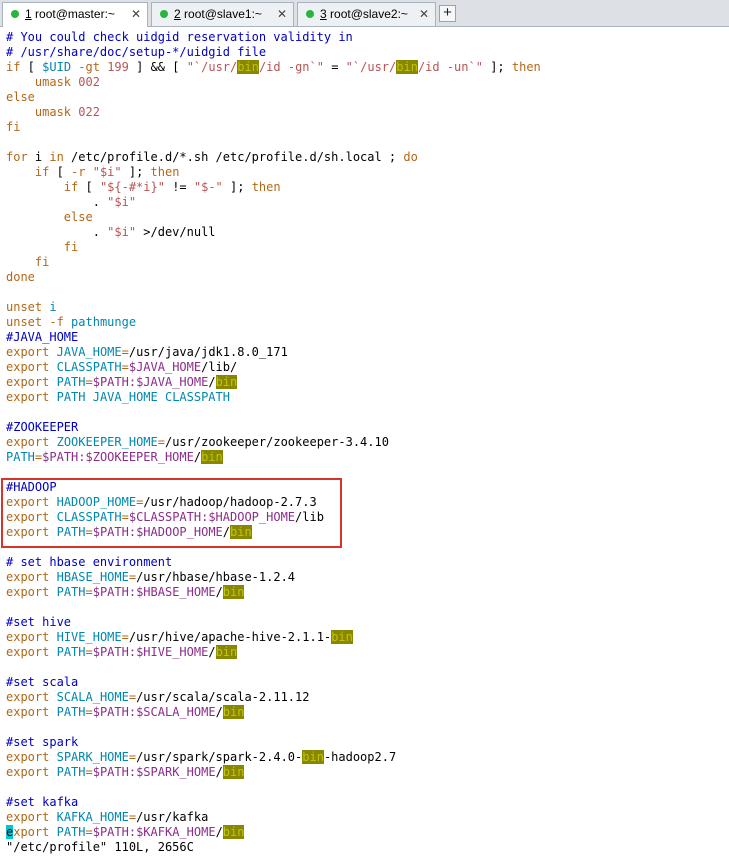 This screenshot has width=729, height=868. What do you see at coordinates (273, 847) in the screenshot?
I see `terminal-line: "/etc/profile" 110L, 2656C` at bounding box center [273, 847].